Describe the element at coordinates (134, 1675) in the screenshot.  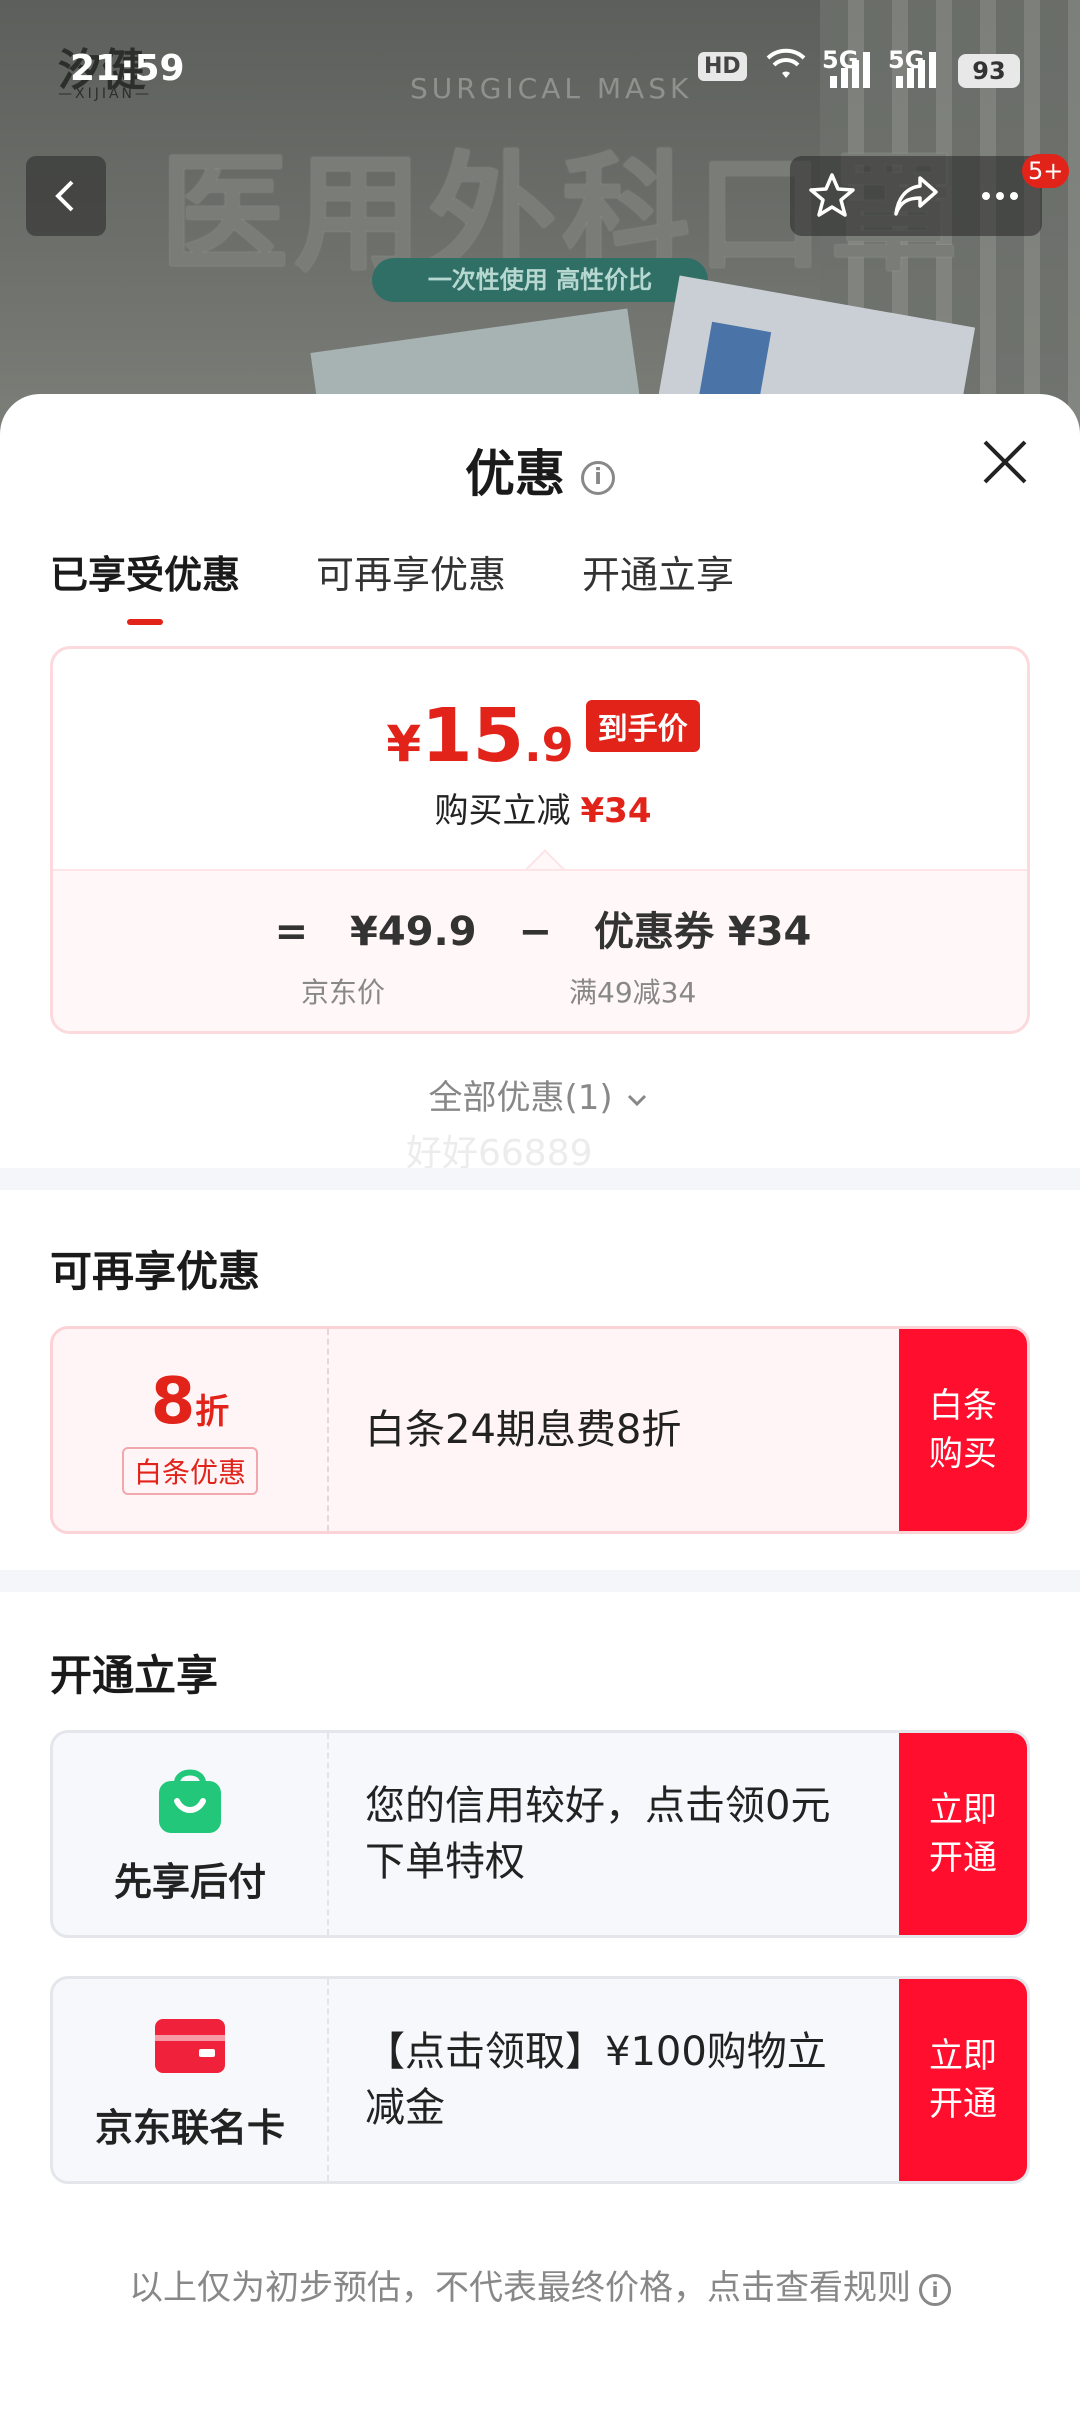
I see `section-title-open-enjoy: 开通立享` at that location.